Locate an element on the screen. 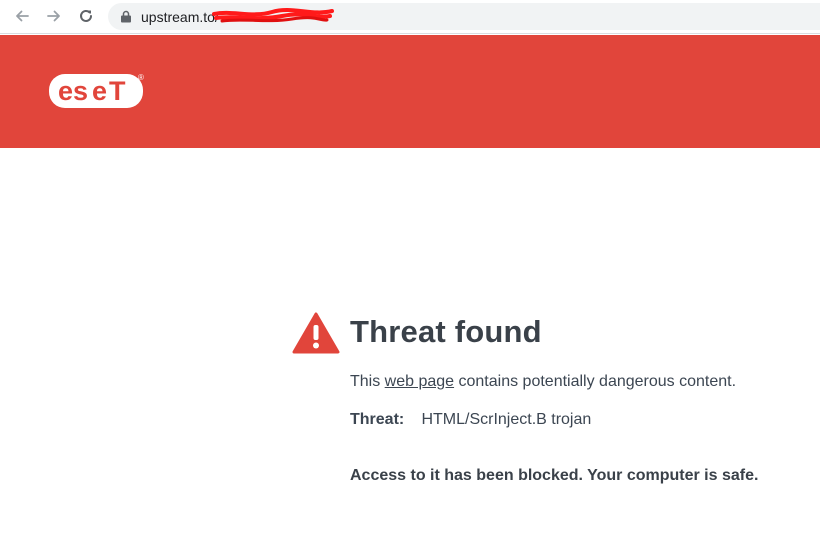 The width and height of the screenshot is (820, 547). lock-icon is located at coordinates (126, 16).